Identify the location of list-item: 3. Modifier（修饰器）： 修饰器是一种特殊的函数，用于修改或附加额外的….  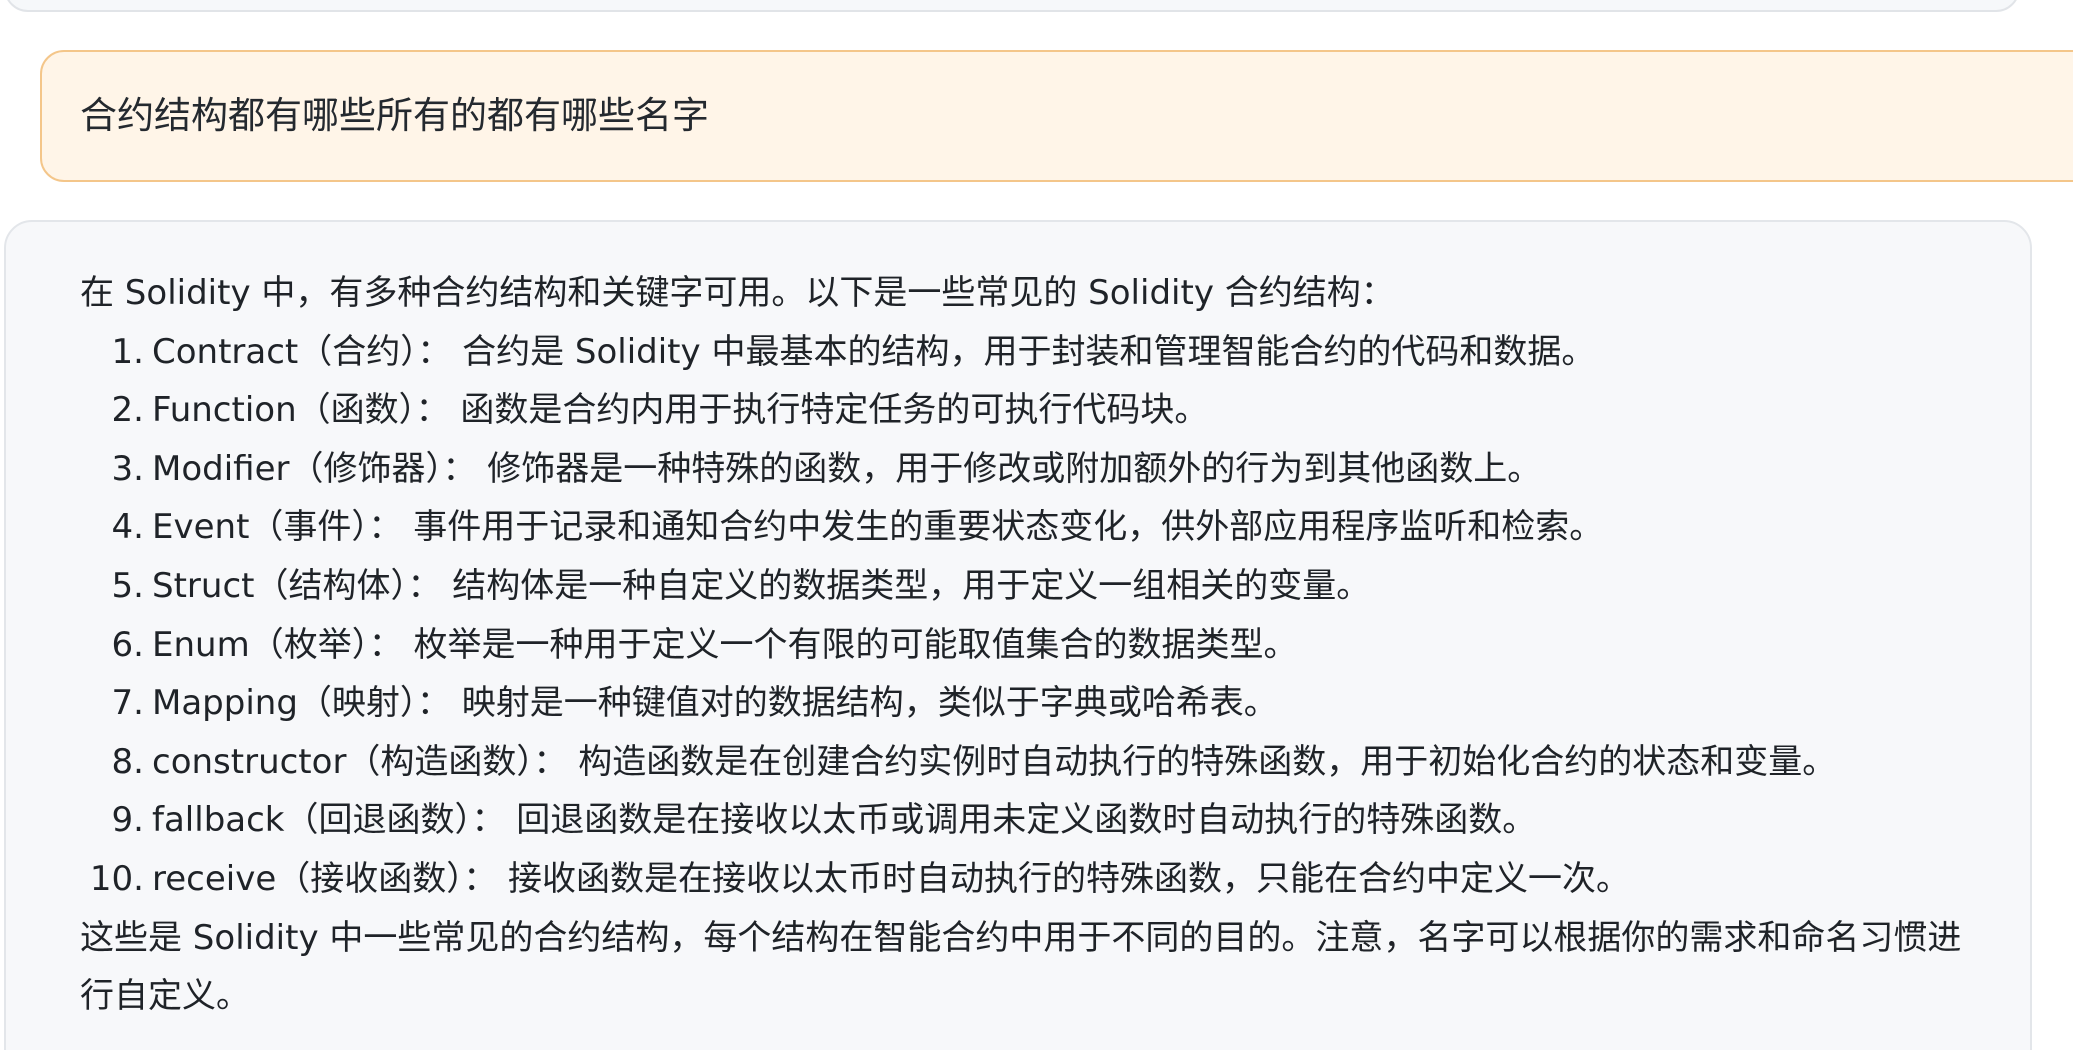
(1055, 469).